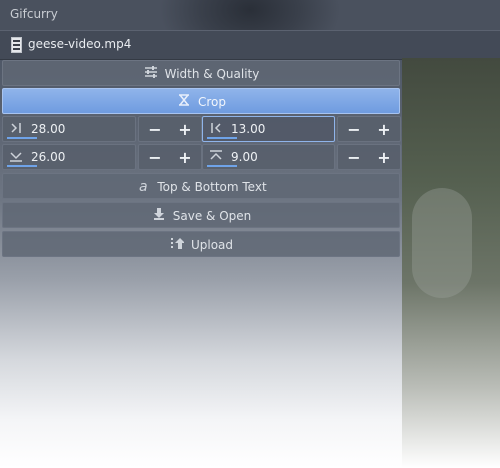 Image resolution: width=500 pixels, height=468 pixels. What do you see at coordinates (151, 73) in the screenshot?
I see `sliders-icon` at bounding box center [151, 73].